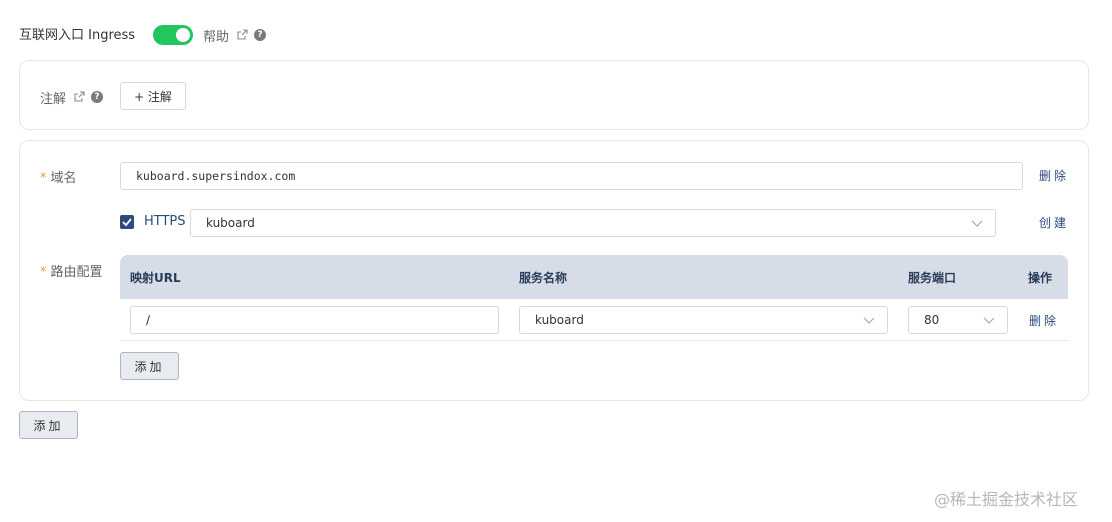 The height and width of the screenshot is (522, 1112). I want to click on create-secret-link: 创建, so click(1054, 222).